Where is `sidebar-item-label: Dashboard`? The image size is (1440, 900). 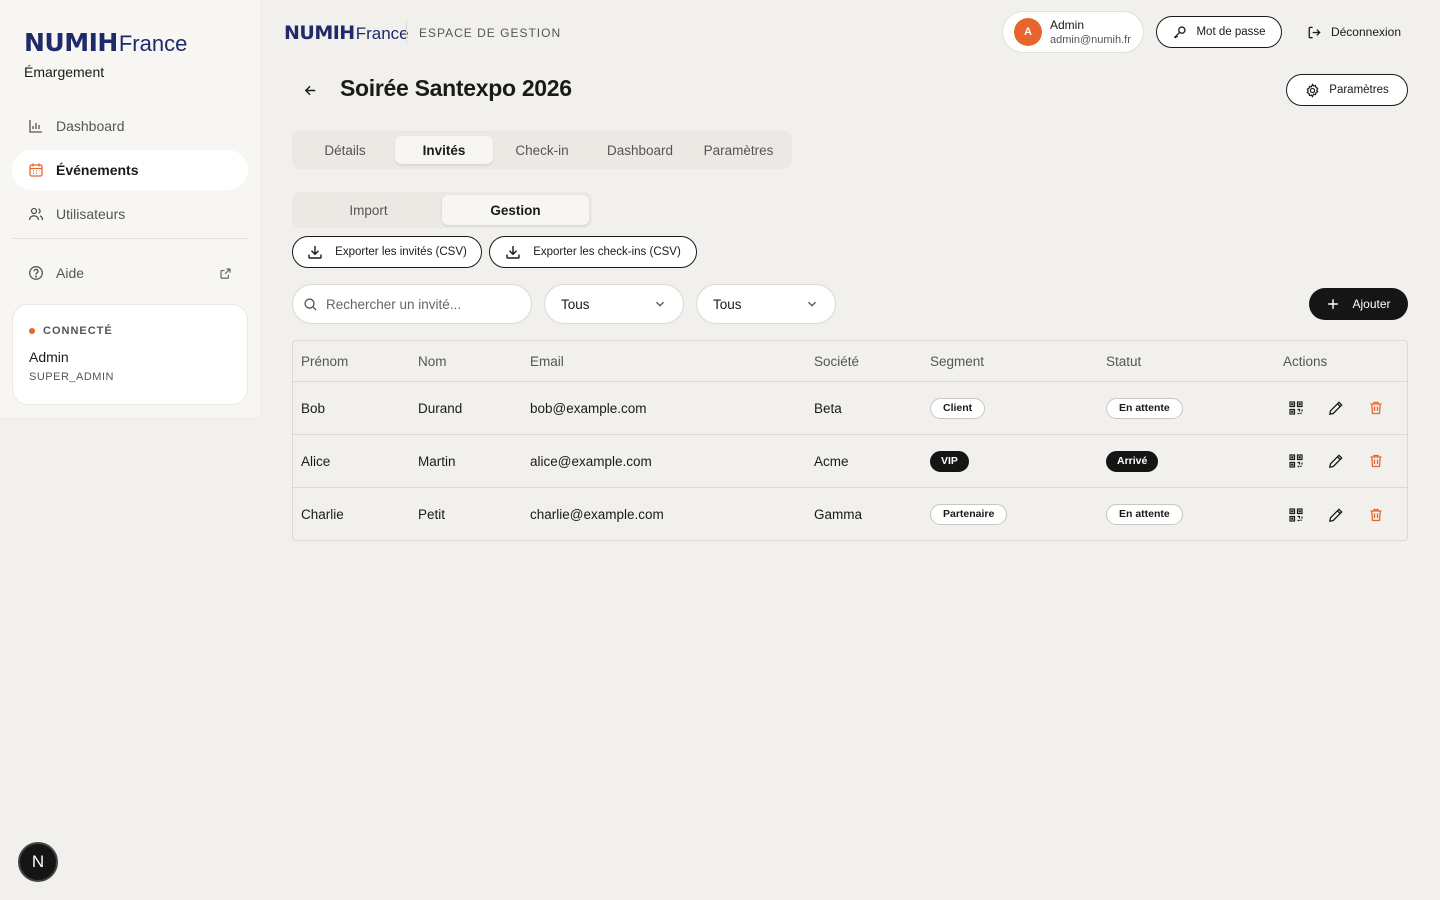
sidebar-item-label: Dashboard is located at coordinates (90, 126).